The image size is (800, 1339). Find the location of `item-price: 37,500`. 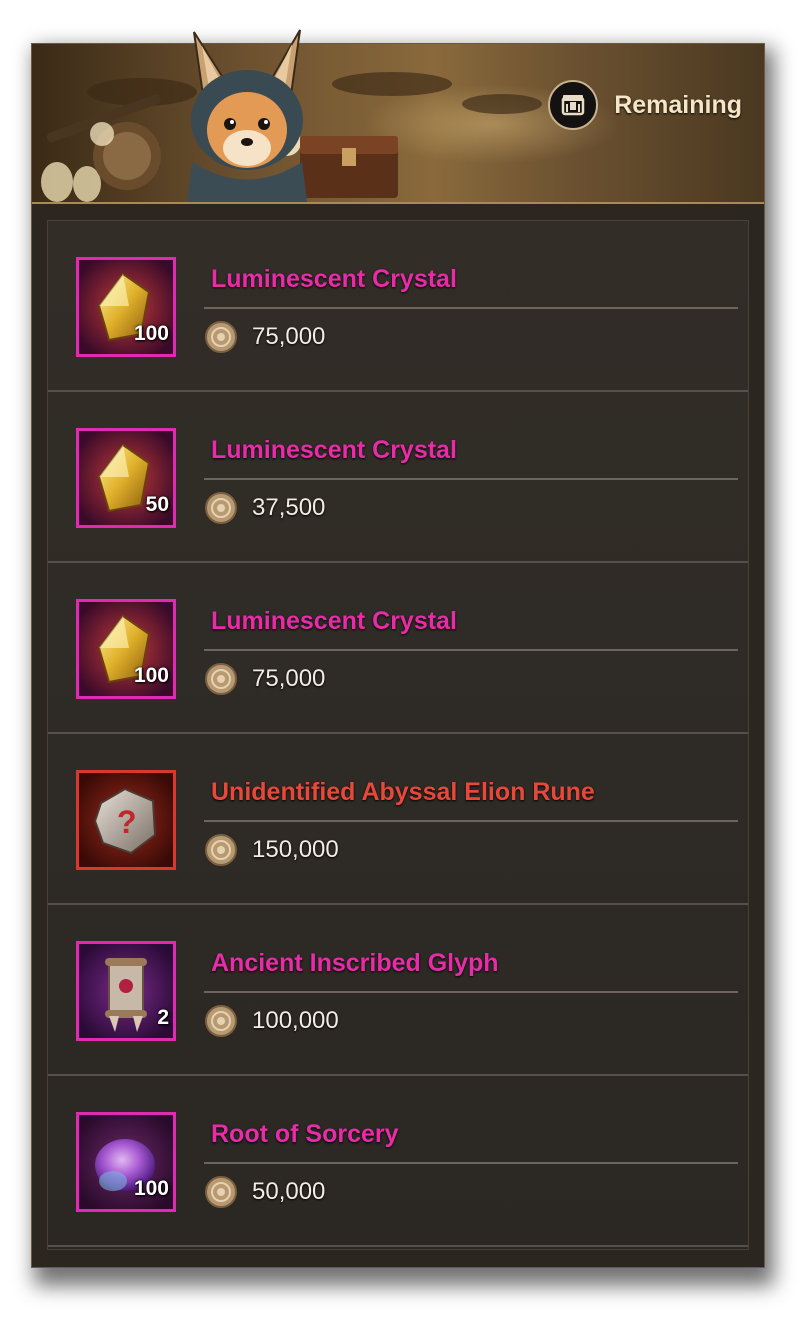

item-price: 37,500 is located at coordinates (264, 508).